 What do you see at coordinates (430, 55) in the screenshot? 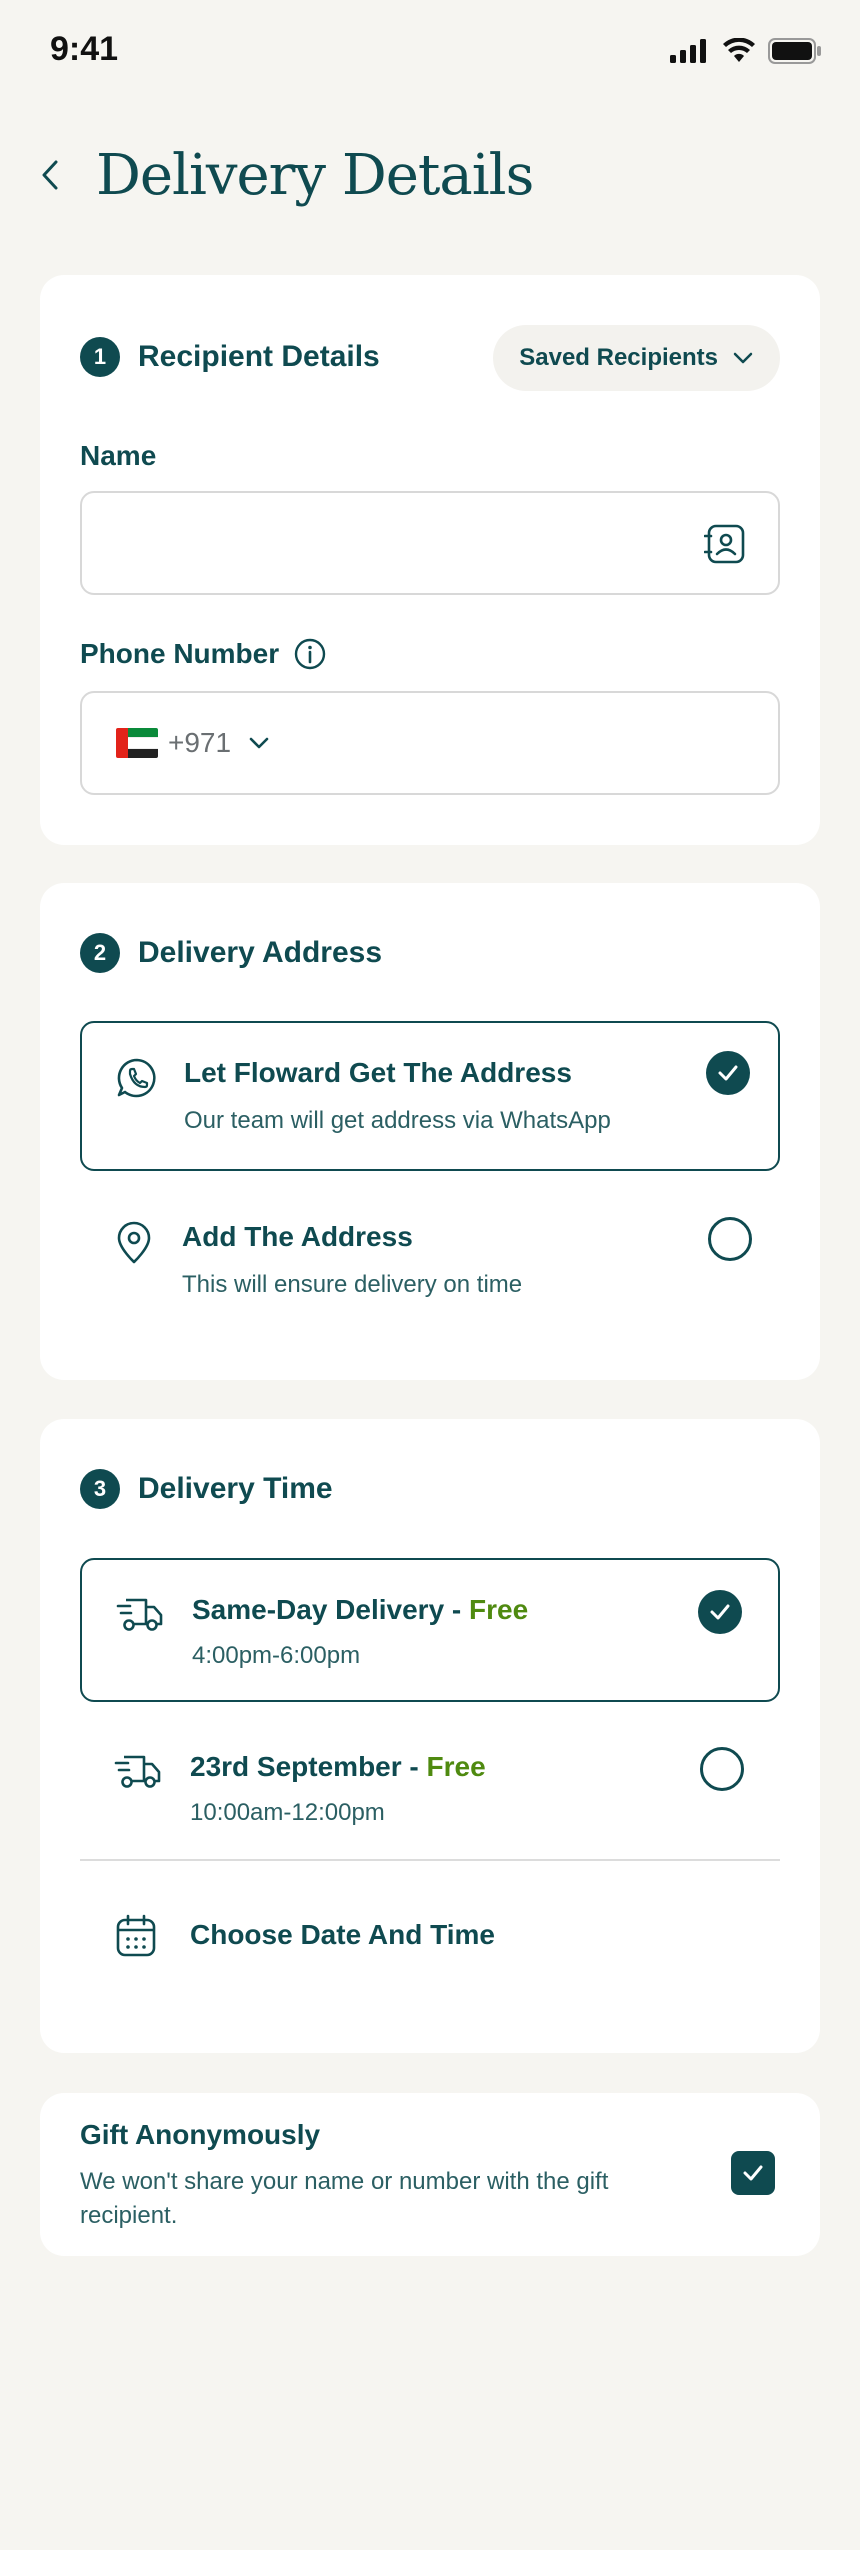
I see `status-bar: 9:41` at bounding box center [430, 55].